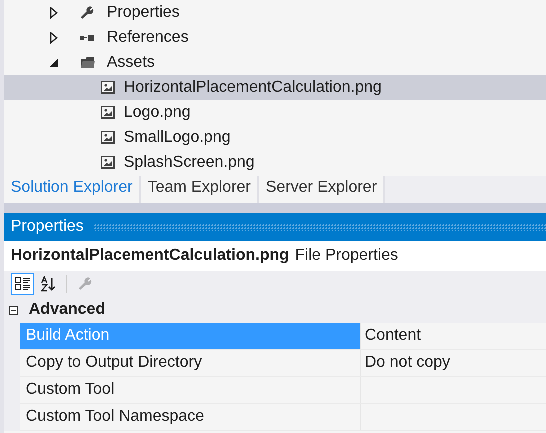 The image size is (546, 433). I want to click on tree-item: Logo.png, so click(275, 112).